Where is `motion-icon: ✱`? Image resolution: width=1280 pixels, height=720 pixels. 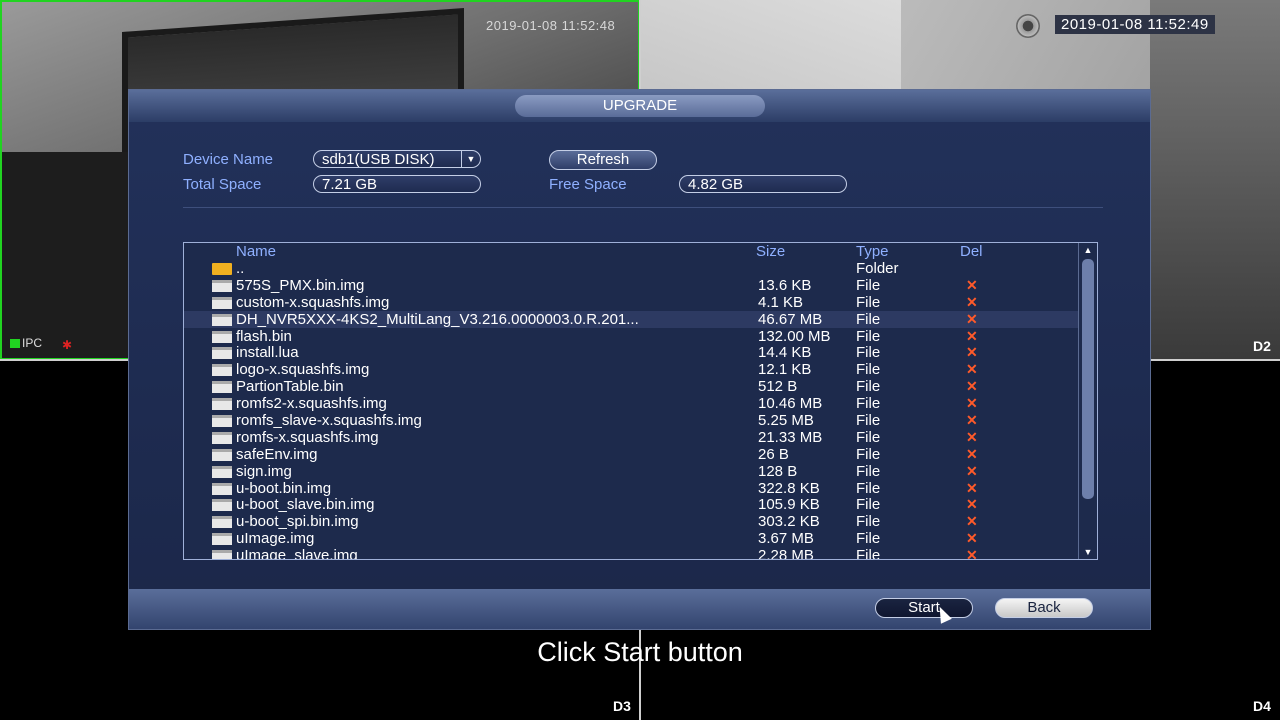 motion-icon: ✱ is located at coordinates (67, 345).